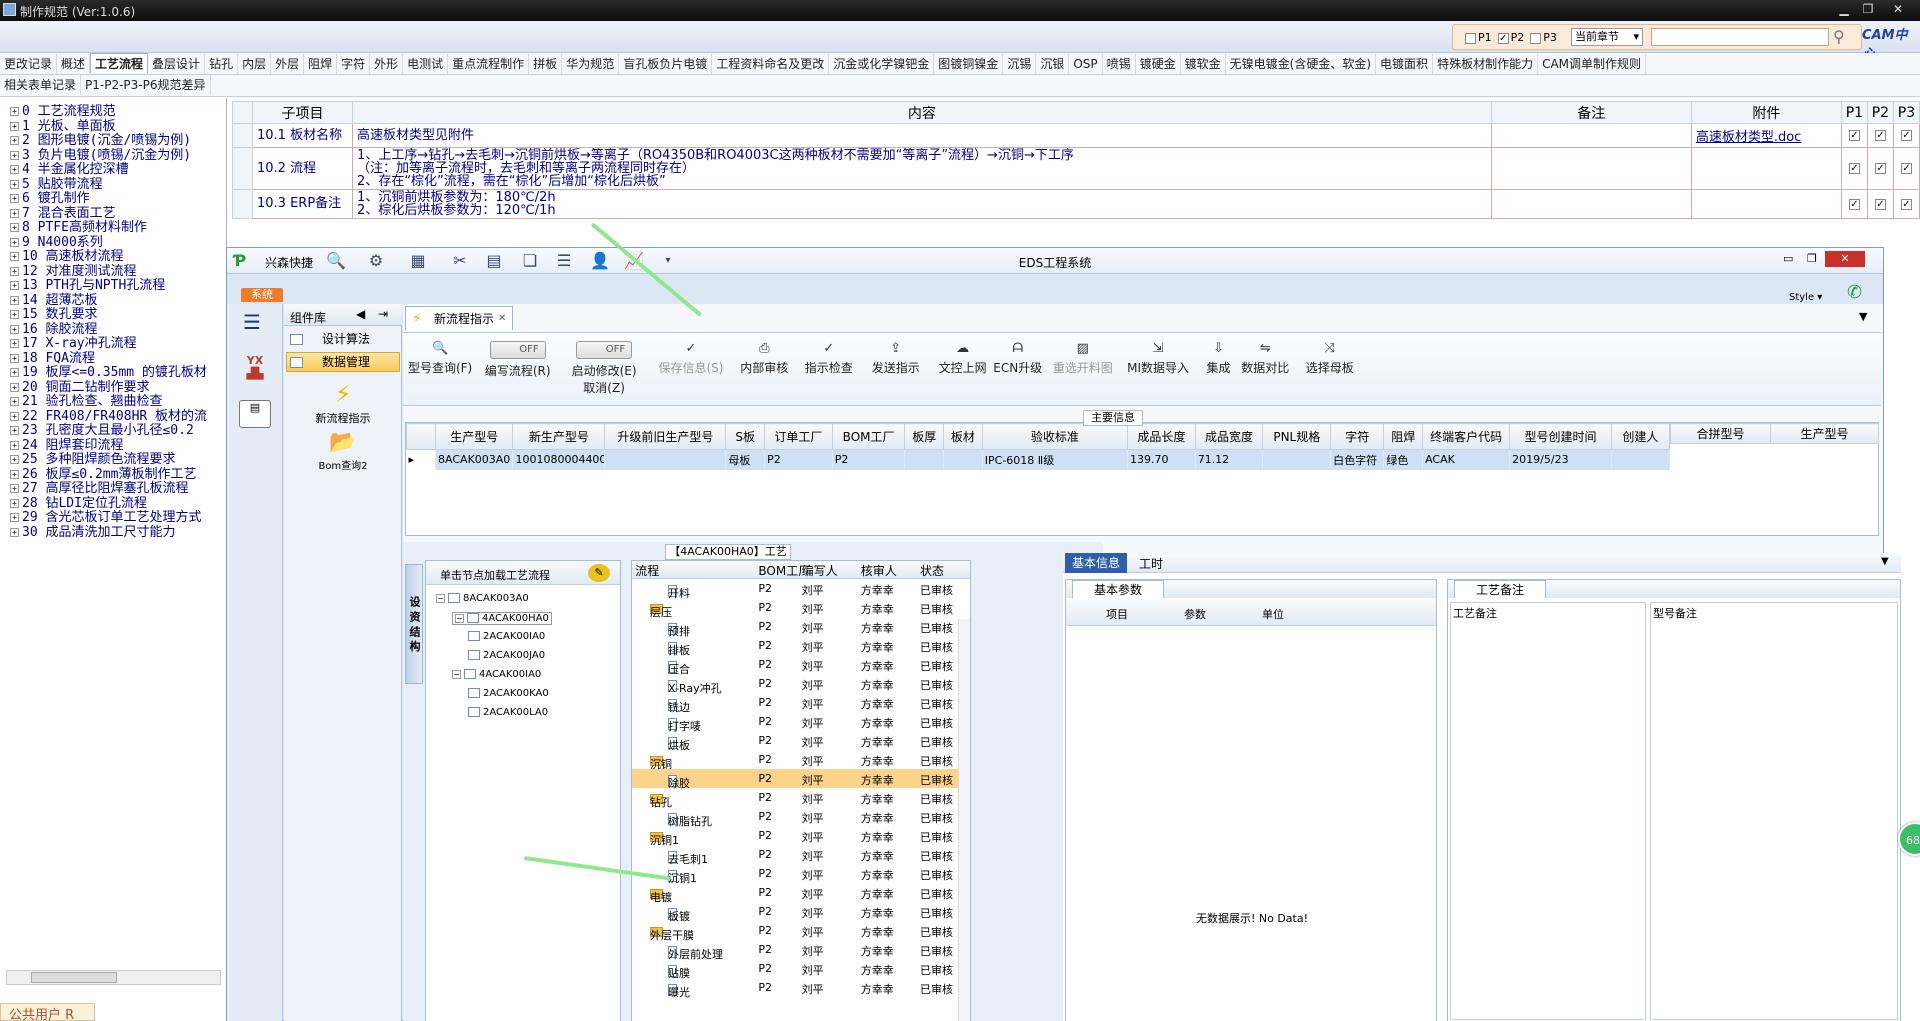  Describe the element at coordinates (1510, 37) in the screenshot. I see `p-filter-p2: ✓ P2` at that location.